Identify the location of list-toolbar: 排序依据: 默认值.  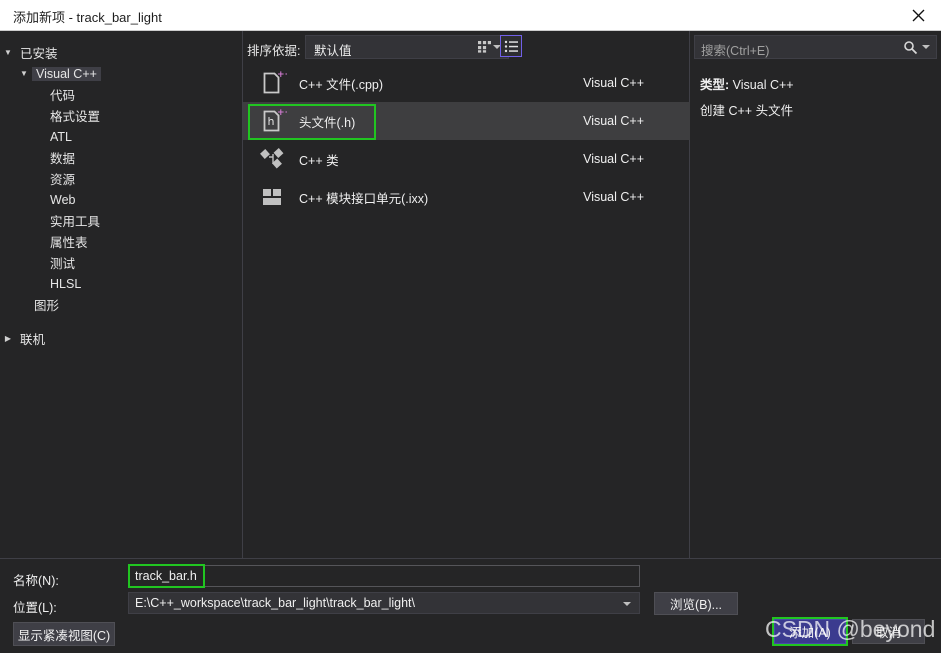
(466, 47).